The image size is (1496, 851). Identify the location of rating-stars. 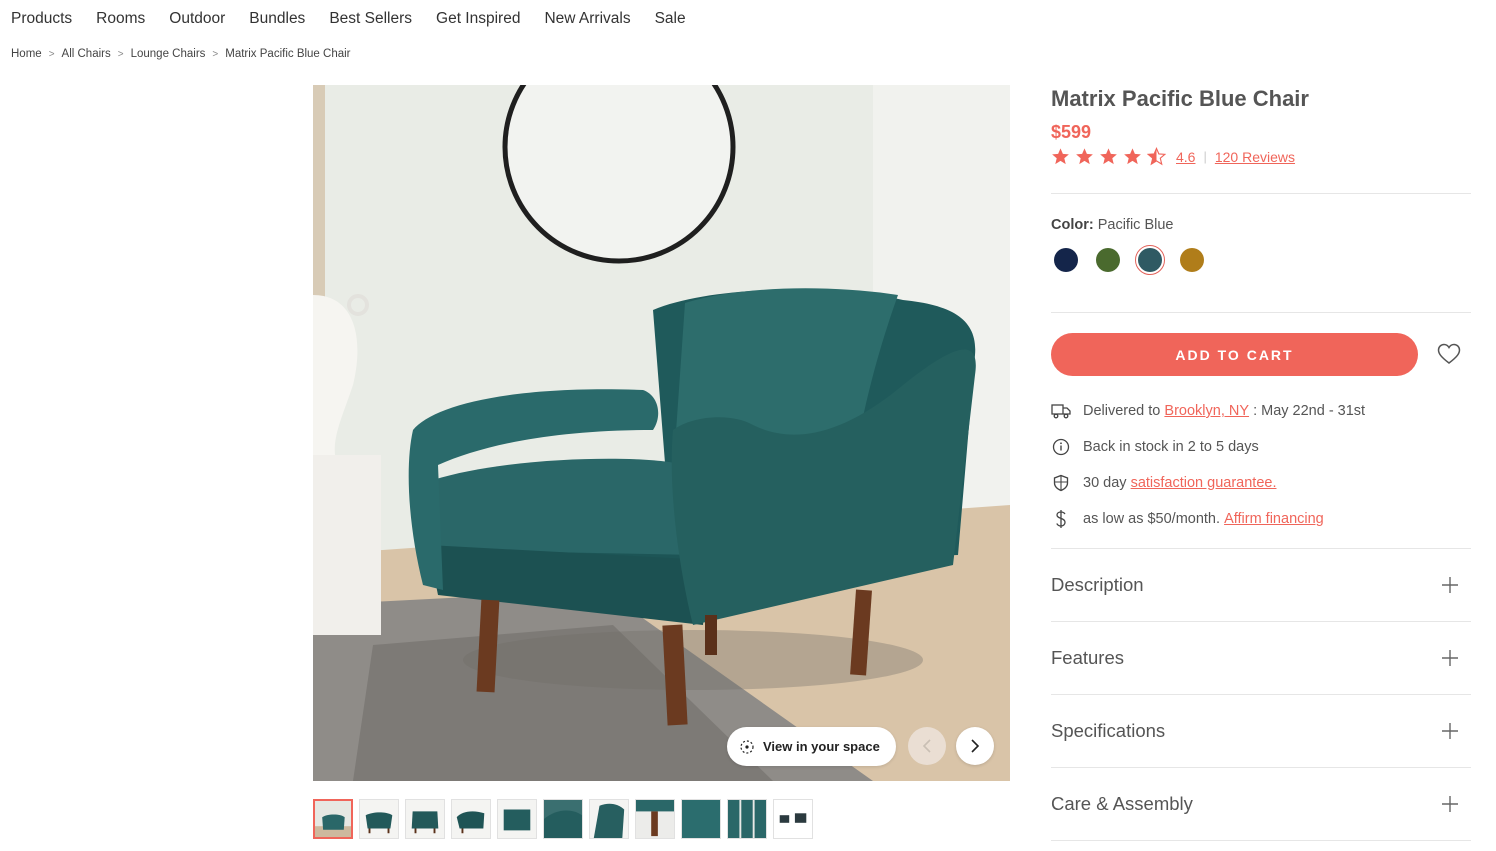
(1109, 156).